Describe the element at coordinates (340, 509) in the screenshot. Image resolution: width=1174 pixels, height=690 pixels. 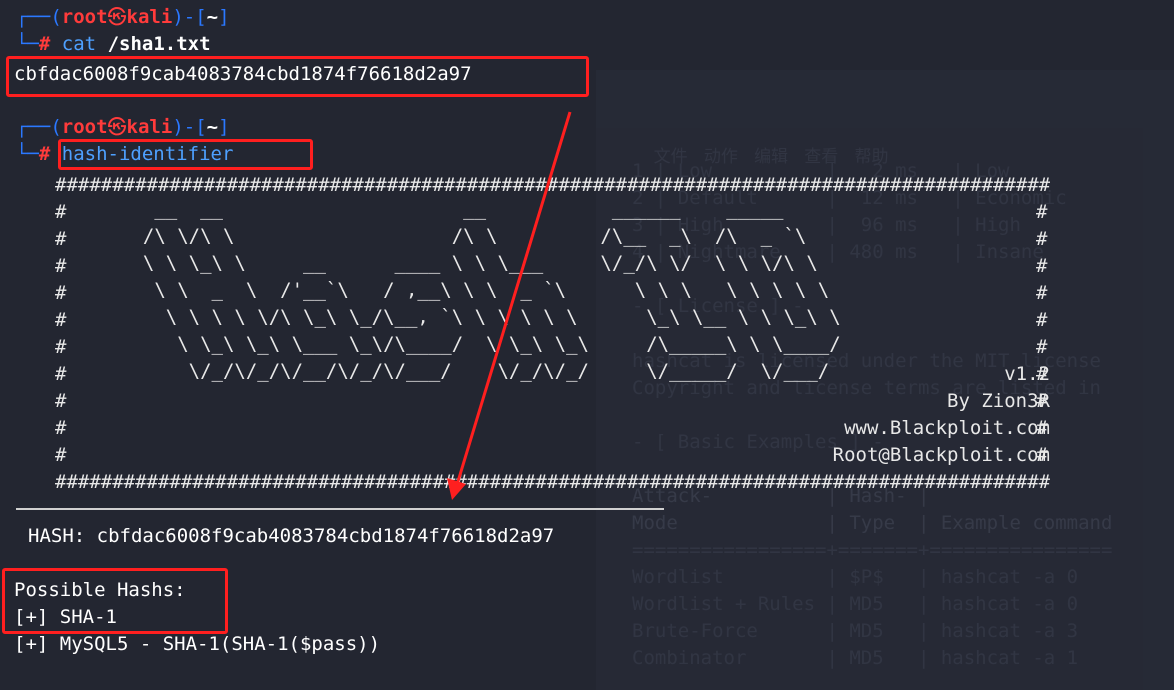
I see `output-divider` at that location.